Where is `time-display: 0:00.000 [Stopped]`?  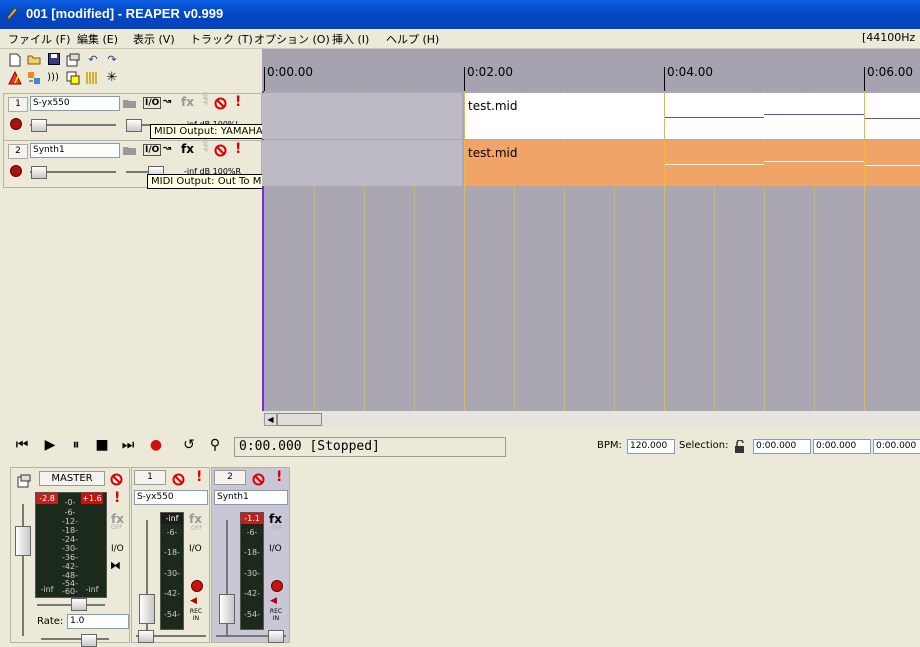
time-display: 0:00.000 [Stopped] is located at coordinates (370, 447).